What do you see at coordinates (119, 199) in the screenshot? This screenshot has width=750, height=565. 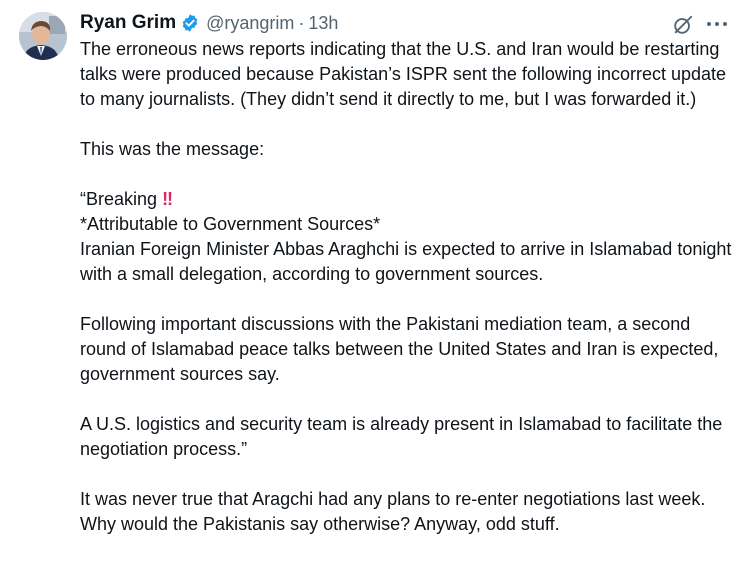 I see `quote-breaking: “Breaking` at bounding box center [119, 199].